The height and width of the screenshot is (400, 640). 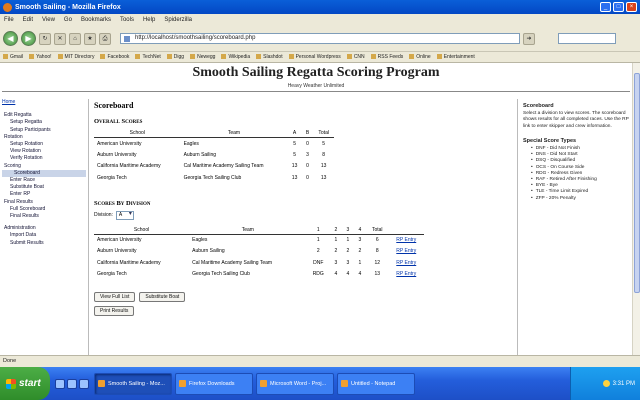 What do you see at coordinates (318, 274) in the screenshot?
I see `table-cell: RDG` at bounding box center [318, 274].